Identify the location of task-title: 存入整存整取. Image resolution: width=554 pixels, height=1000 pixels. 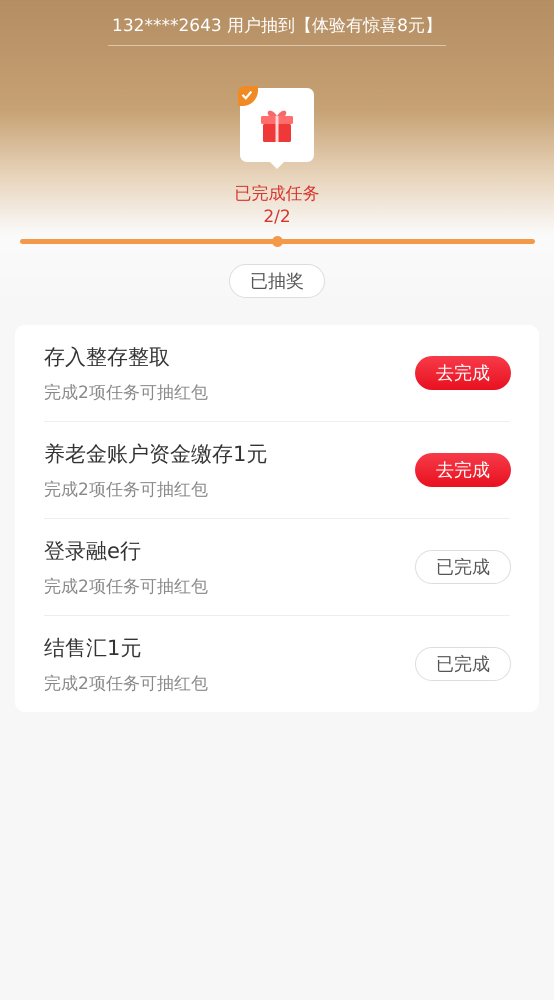
(107, 357).